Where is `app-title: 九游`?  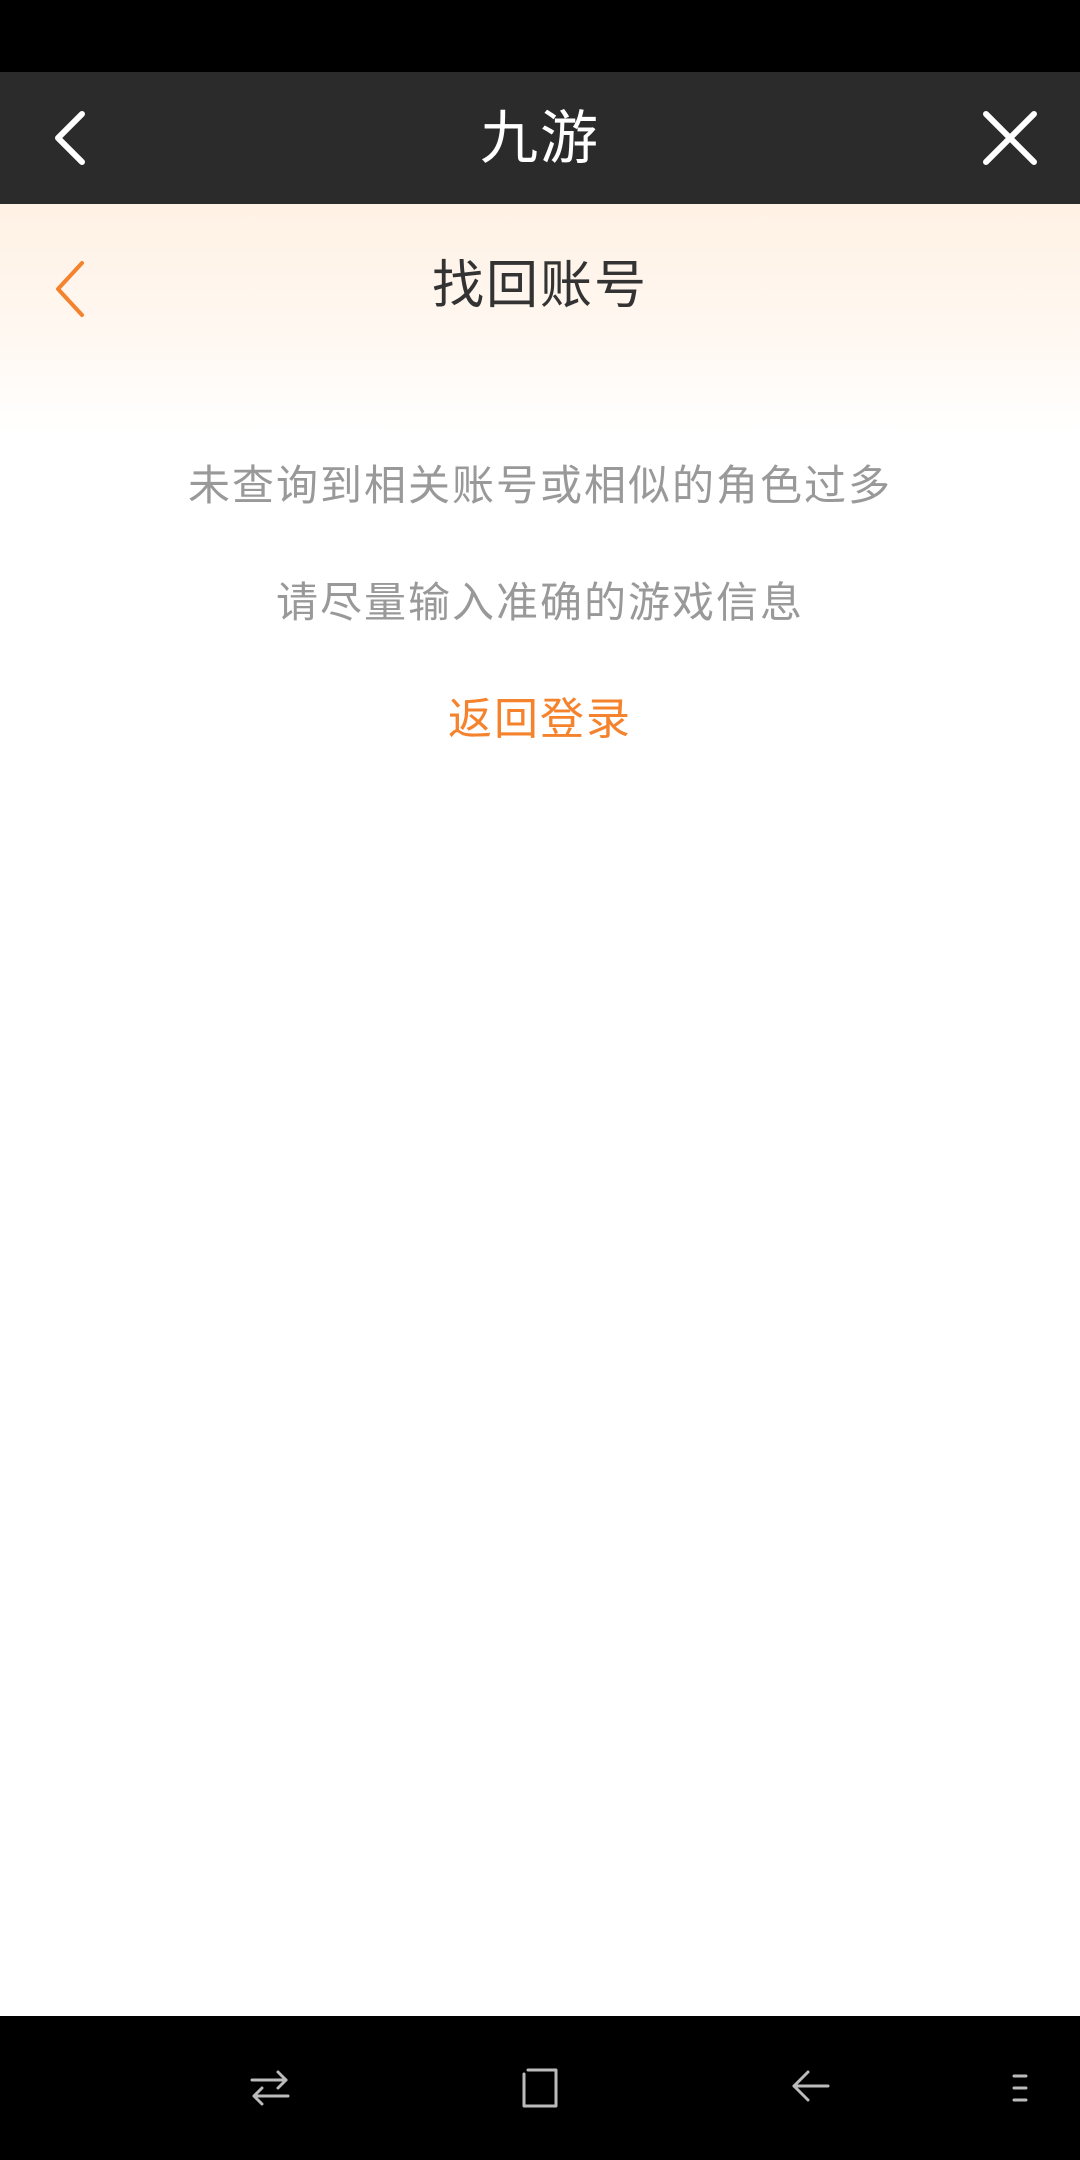
app-title: 九游 is located at coordinates (539, 138).